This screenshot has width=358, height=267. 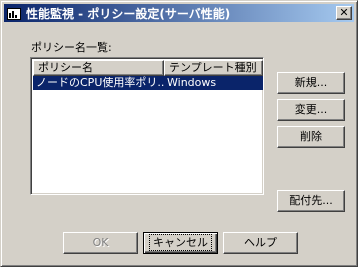 What do you see at coordinates (98, 68) in the screenshot?
I see `column-header-policy-name: ポリシー名` at bounding box center [98, 68].